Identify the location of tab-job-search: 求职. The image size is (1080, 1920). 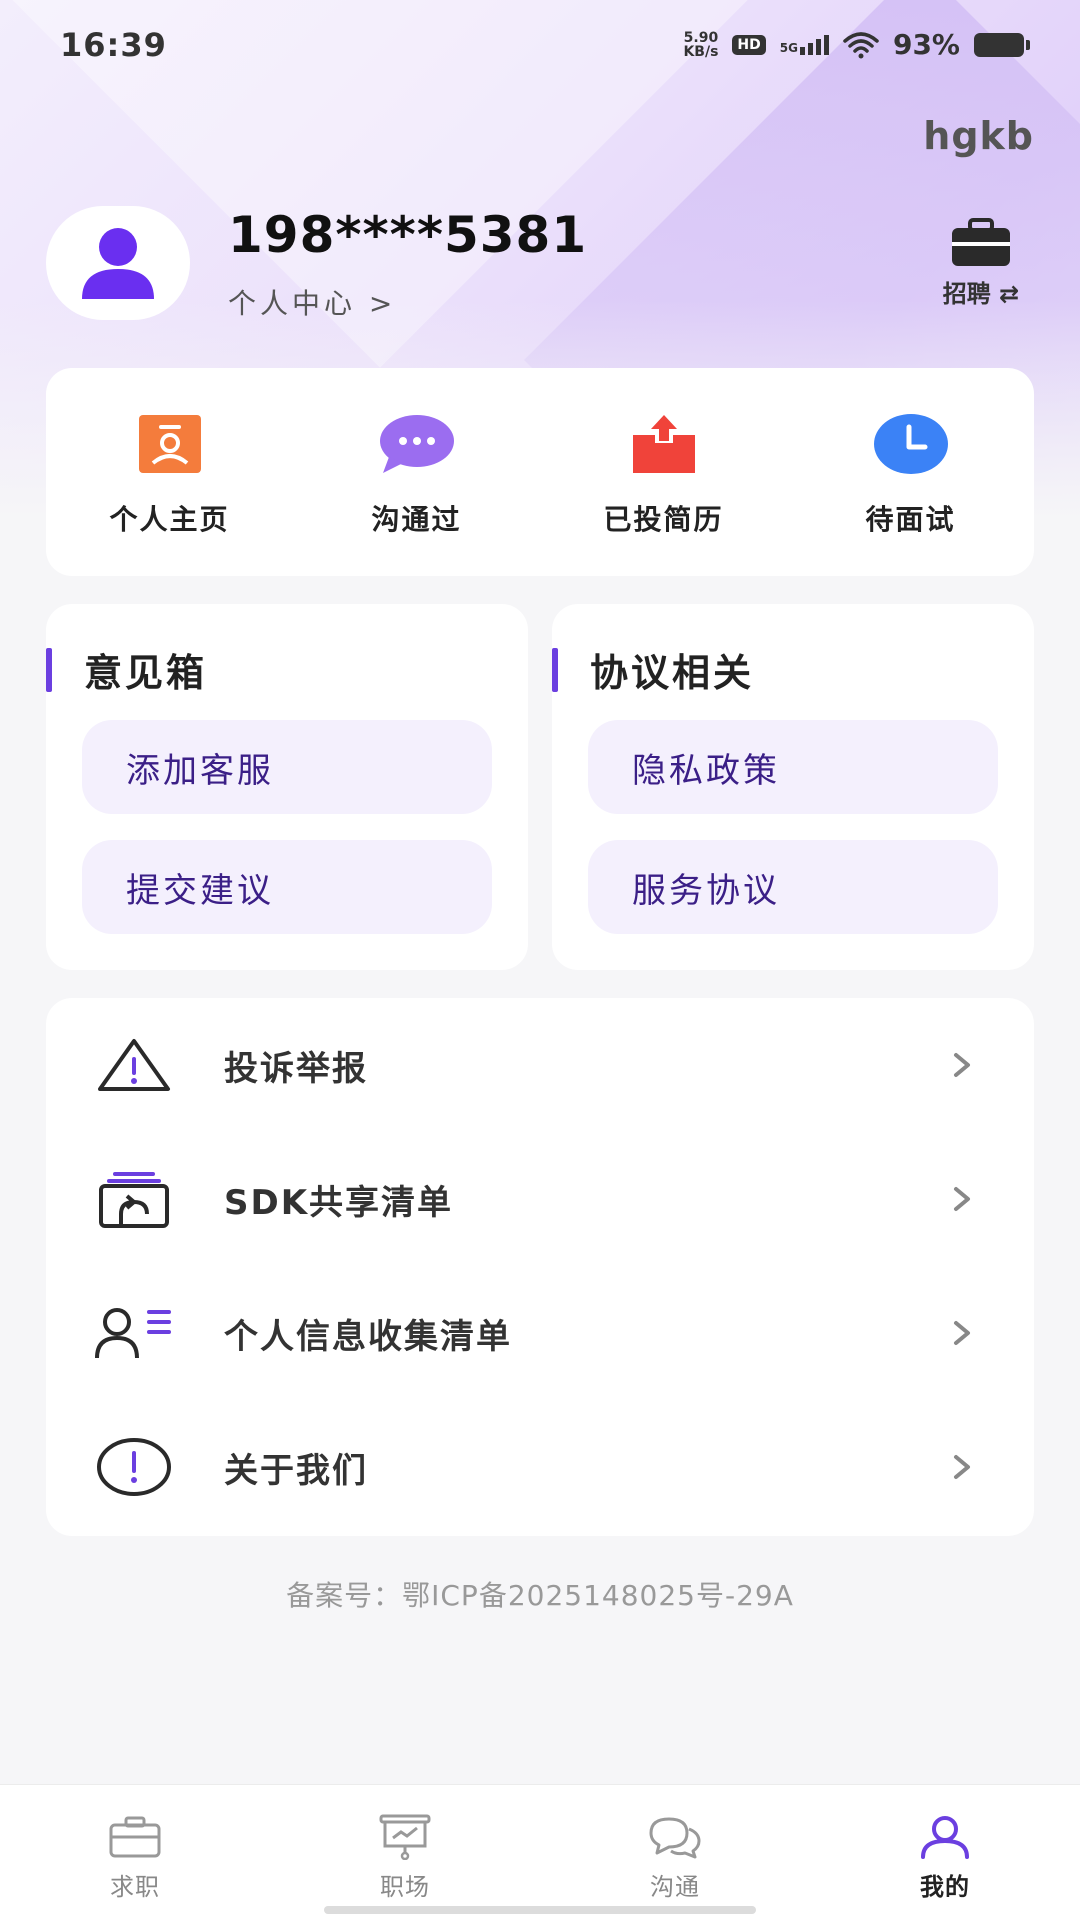
(135, 1852).